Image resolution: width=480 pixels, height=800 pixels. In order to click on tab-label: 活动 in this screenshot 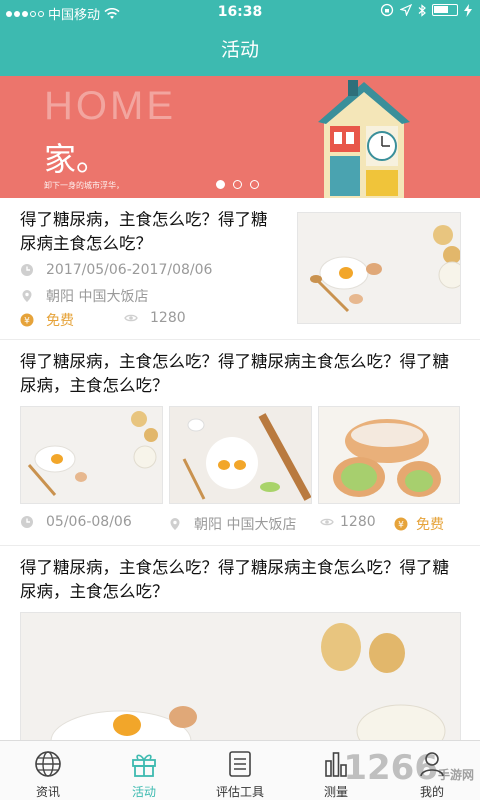, I will do `click(143, 792)`.